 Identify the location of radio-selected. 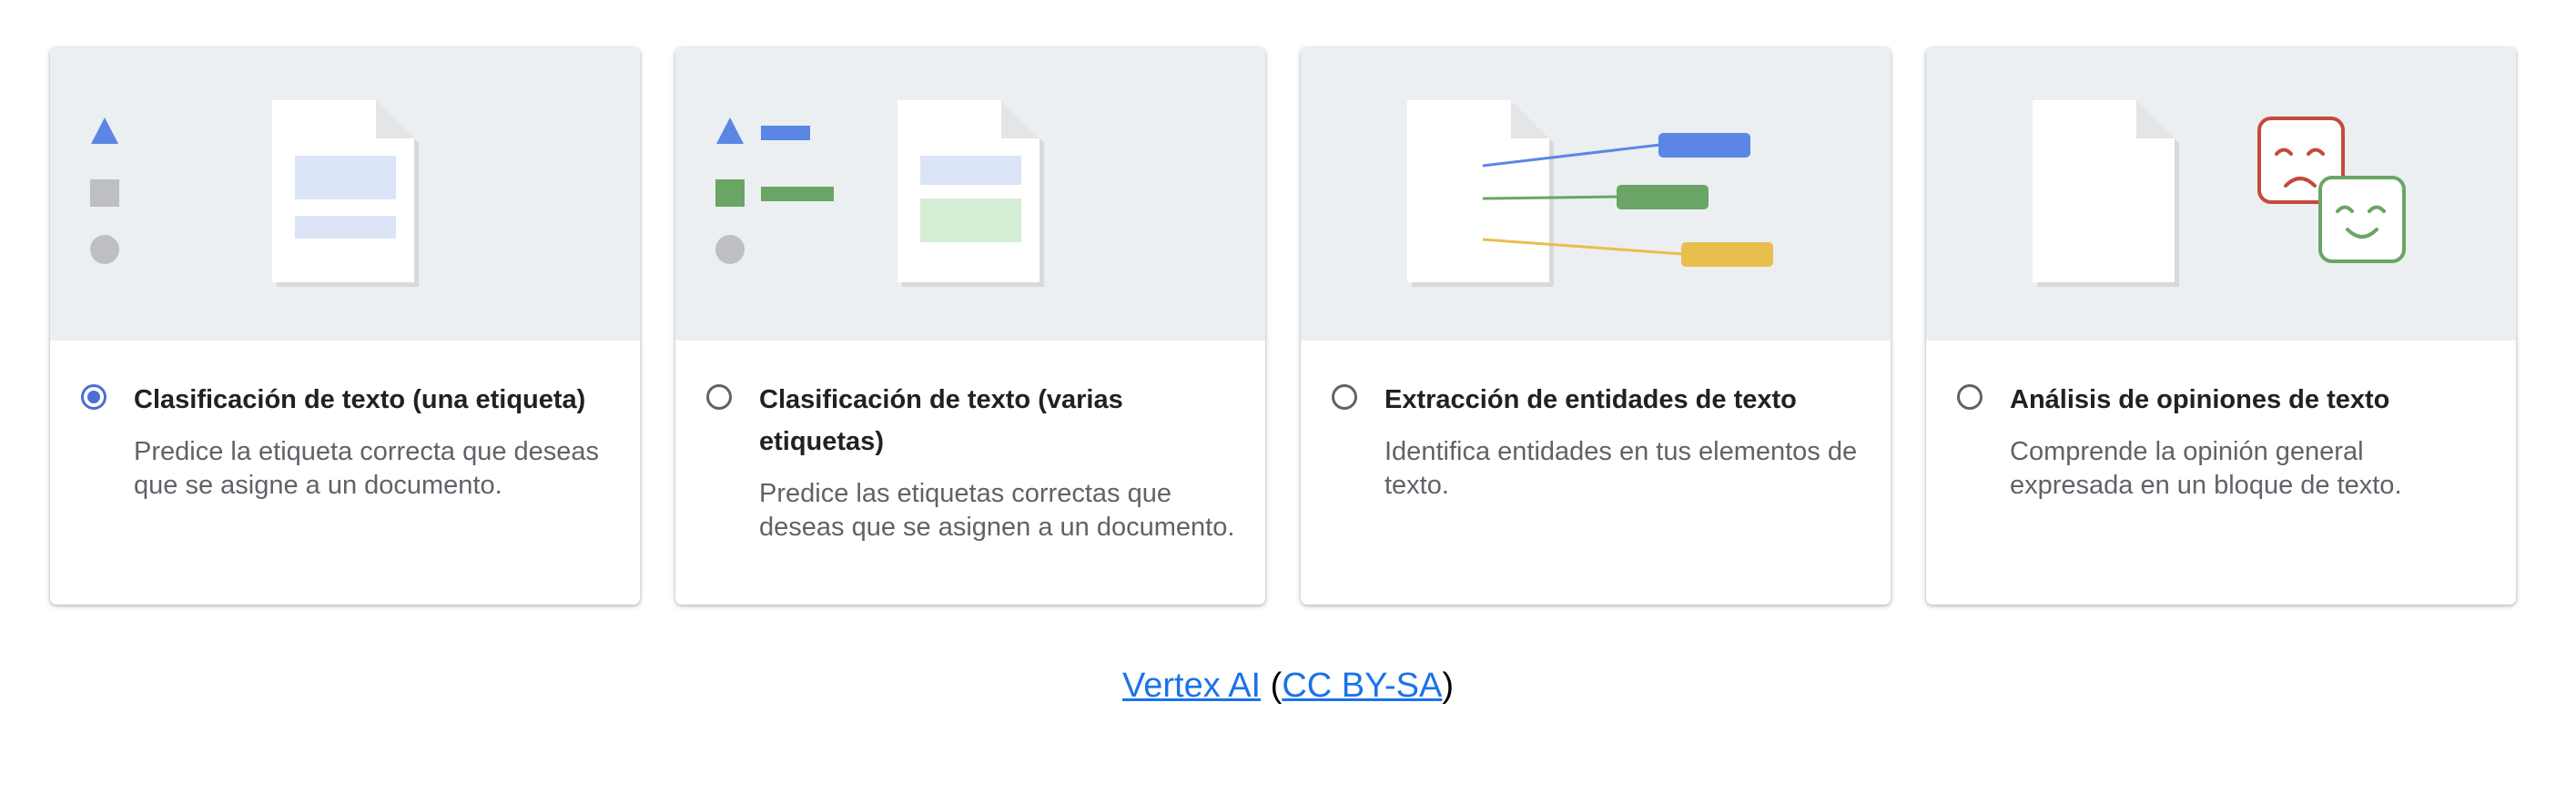
(93, 397).